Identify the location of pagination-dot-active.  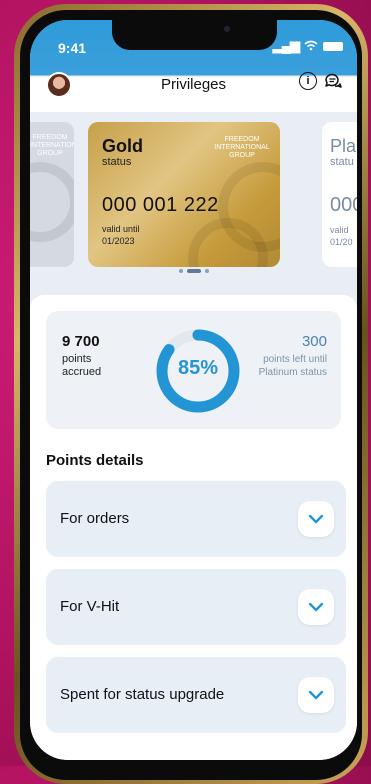
(193, 271).